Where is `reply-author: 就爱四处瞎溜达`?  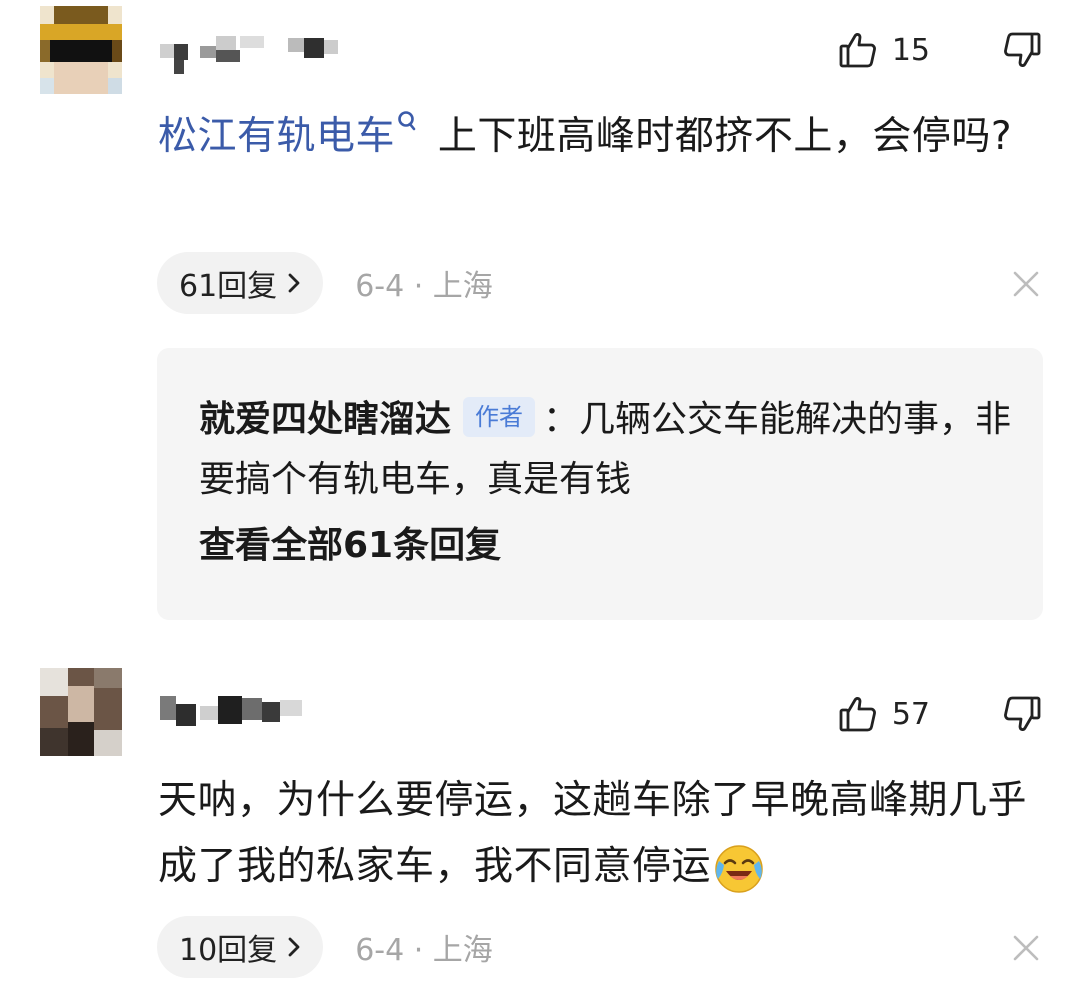
reply-author: 就爱四处瞎溜达 is located at coordinates (325, 419).